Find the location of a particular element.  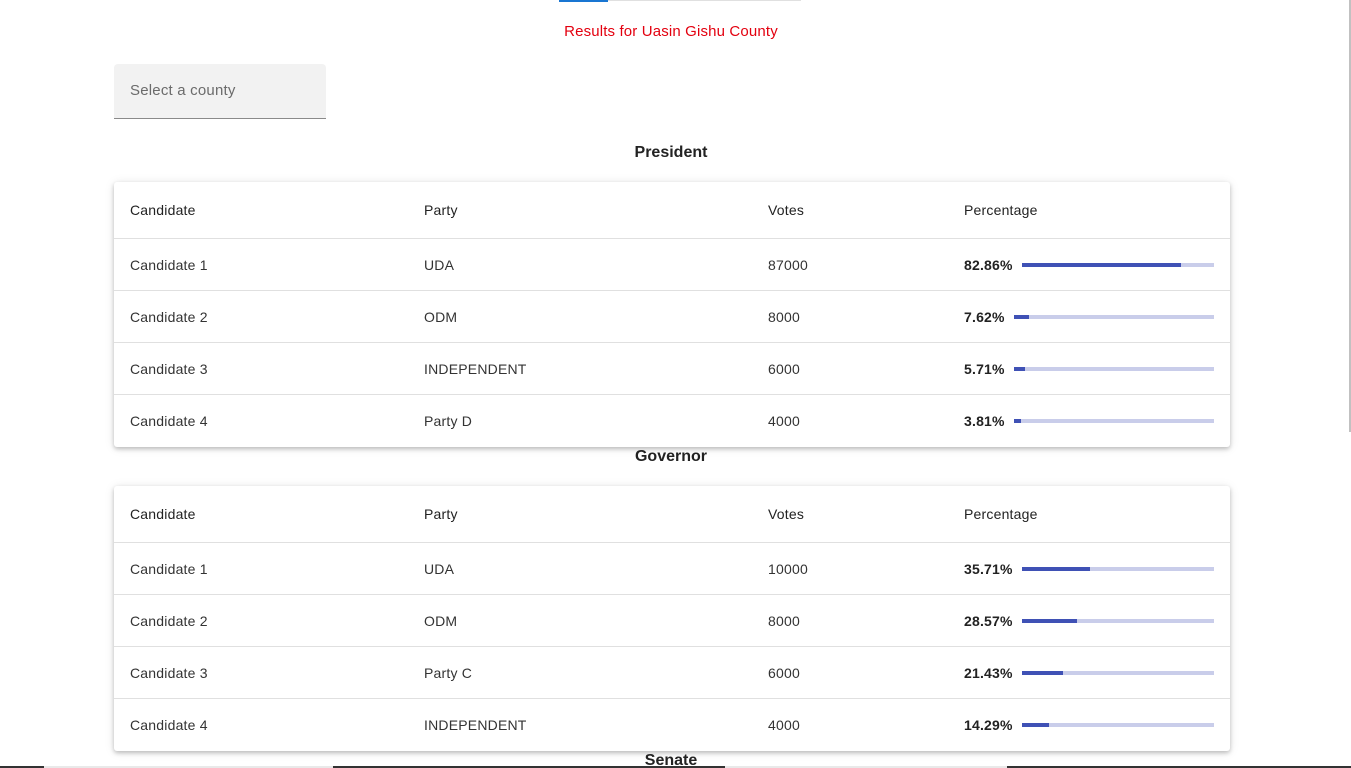

percentage-cell: 7.62% is located at coordinates (1089, 317).